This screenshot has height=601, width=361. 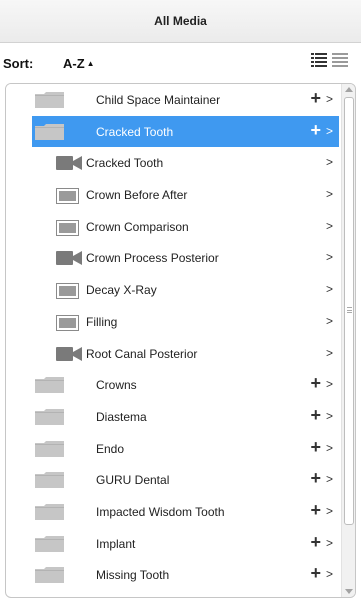 I want to click on scrollbar, so click(x=348, y=340).